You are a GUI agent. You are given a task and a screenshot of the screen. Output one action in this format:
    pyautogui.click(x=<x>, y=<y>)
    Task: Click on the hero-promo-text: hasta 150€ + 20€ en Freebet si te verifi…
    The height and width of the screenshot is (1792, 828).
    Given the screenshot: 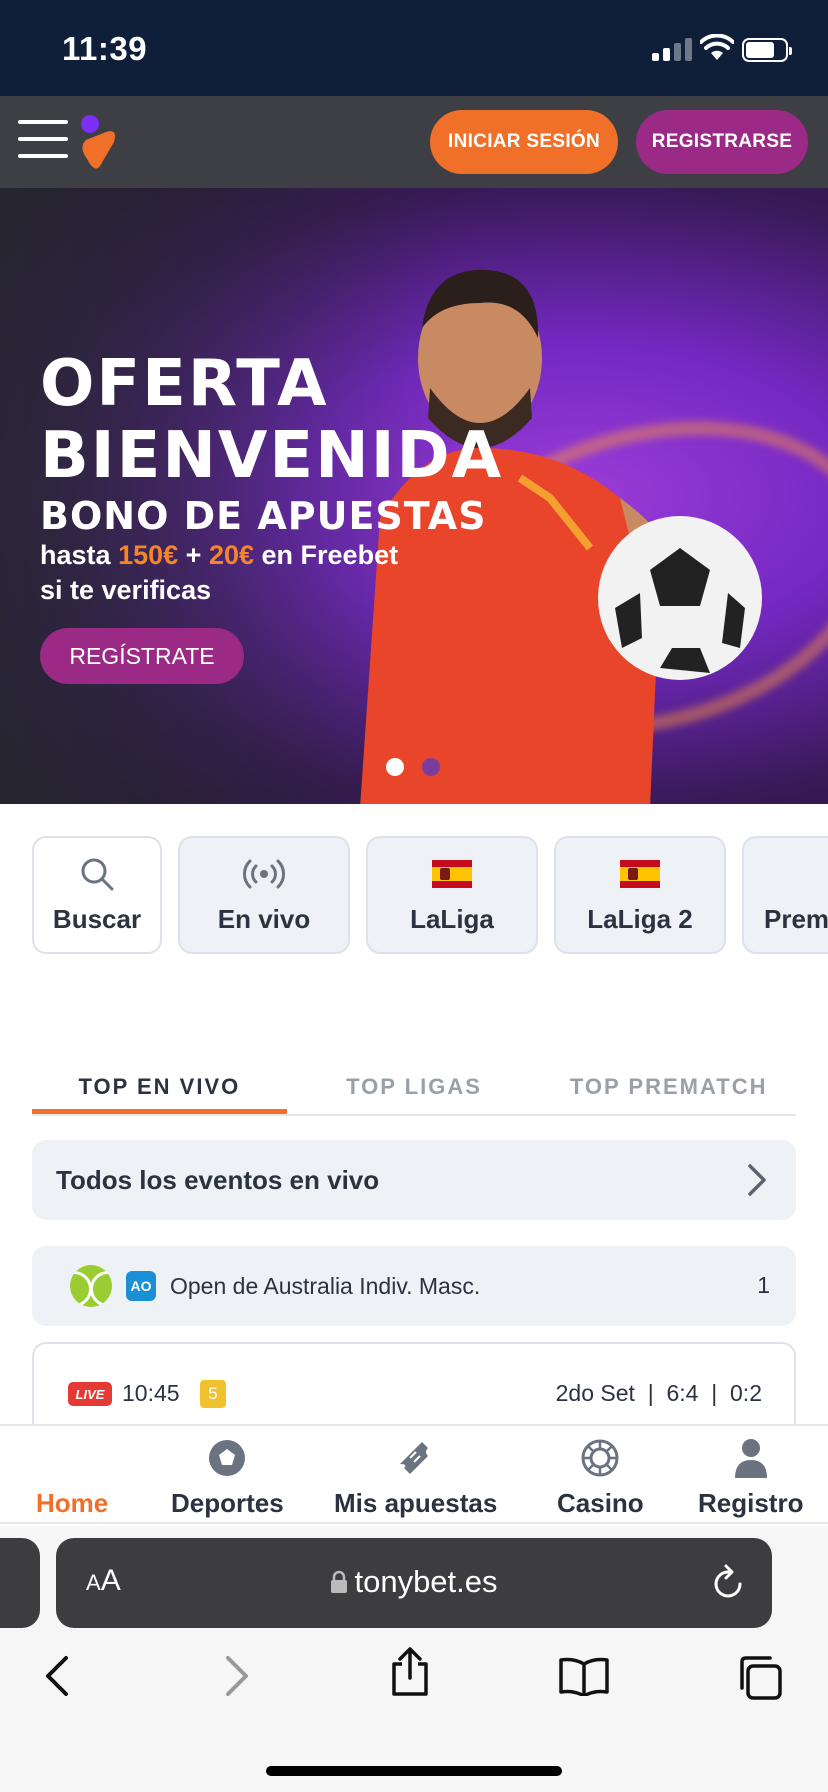 What is the action you would take?
    pyautogui.click(x=219, y=572)
    